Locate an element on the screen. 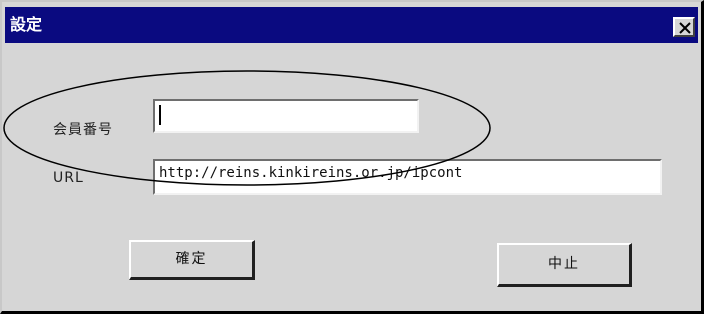  ok-button: 確定 is located at coordinates (192, 260).